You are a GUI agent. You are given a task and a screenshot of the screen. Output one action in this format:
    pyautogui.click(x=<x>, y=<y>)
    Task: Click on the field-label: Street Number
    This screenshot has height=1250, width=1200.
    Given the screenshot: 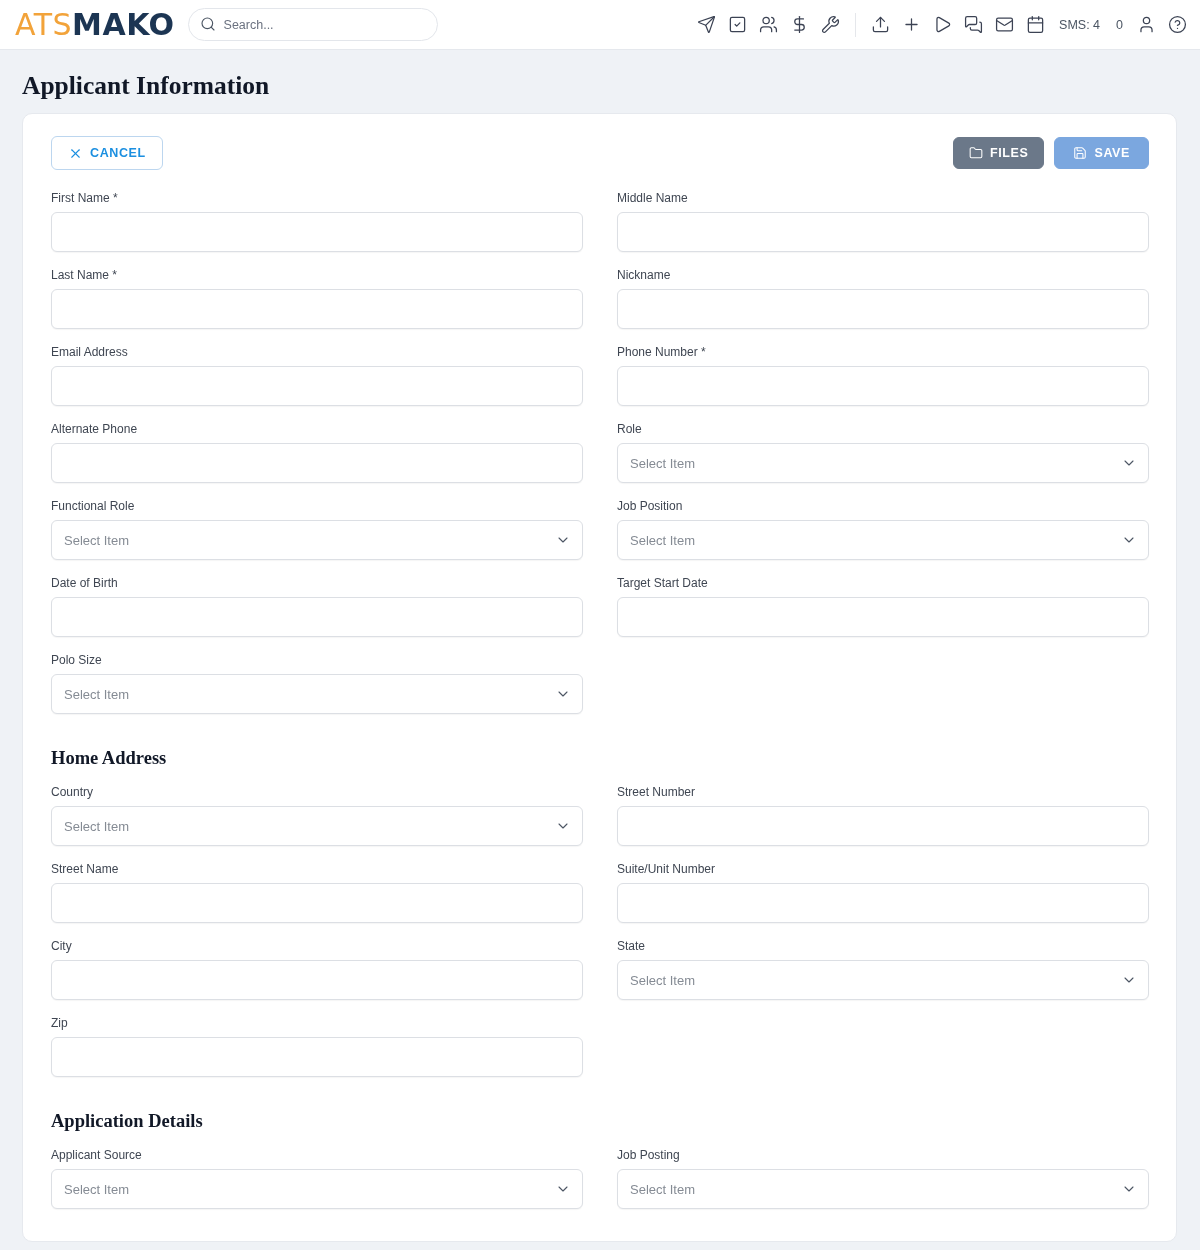 What is the action you would take?
    pyautogui.click(x=656, y=792)
    